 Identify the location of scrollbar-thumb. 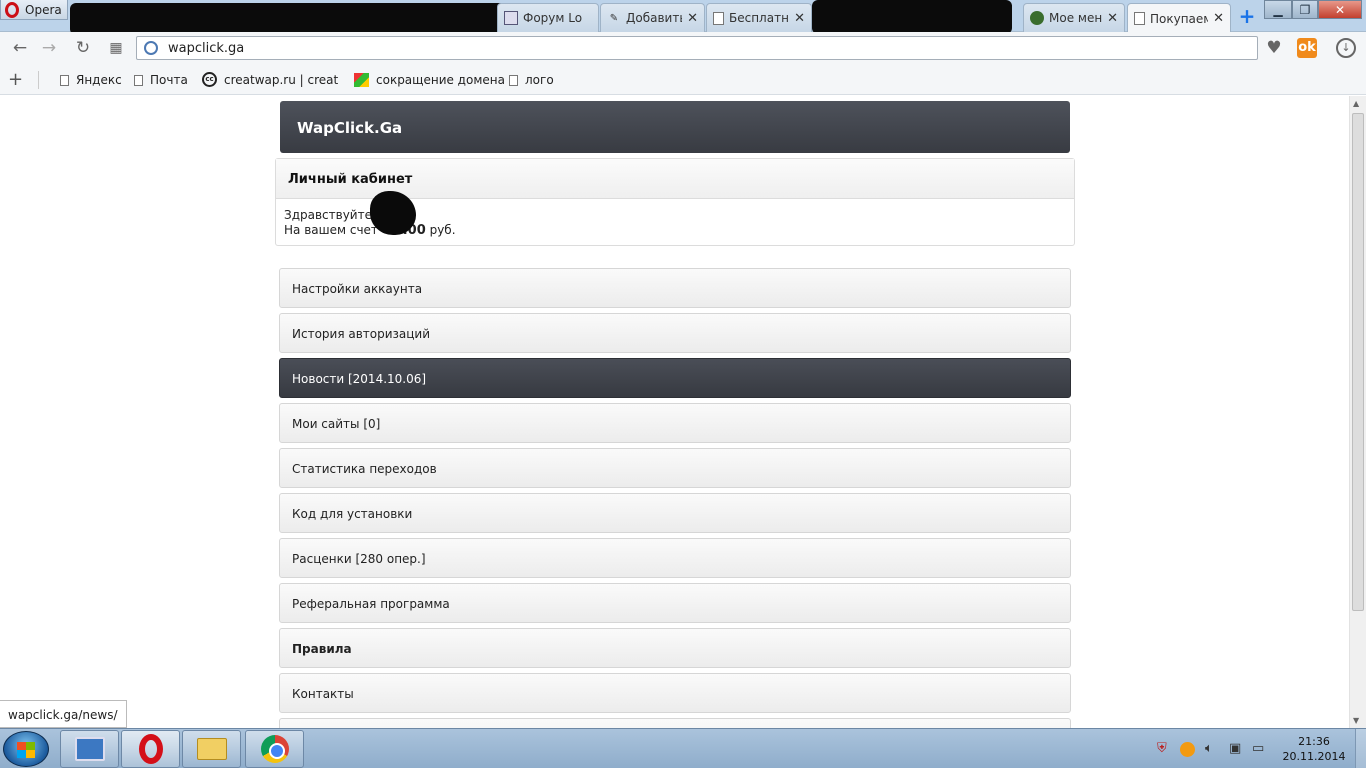
(1358, 362).